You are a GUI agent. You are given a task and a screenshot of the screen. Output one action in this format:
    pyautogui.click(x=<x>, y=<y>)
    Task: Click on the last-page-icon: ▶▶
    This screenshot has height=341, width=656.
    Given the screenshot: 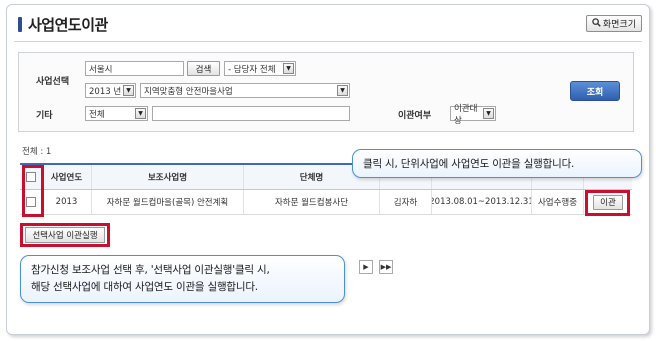 What is the action you would take?
    pyautogui.click(x=386, y=267)
    